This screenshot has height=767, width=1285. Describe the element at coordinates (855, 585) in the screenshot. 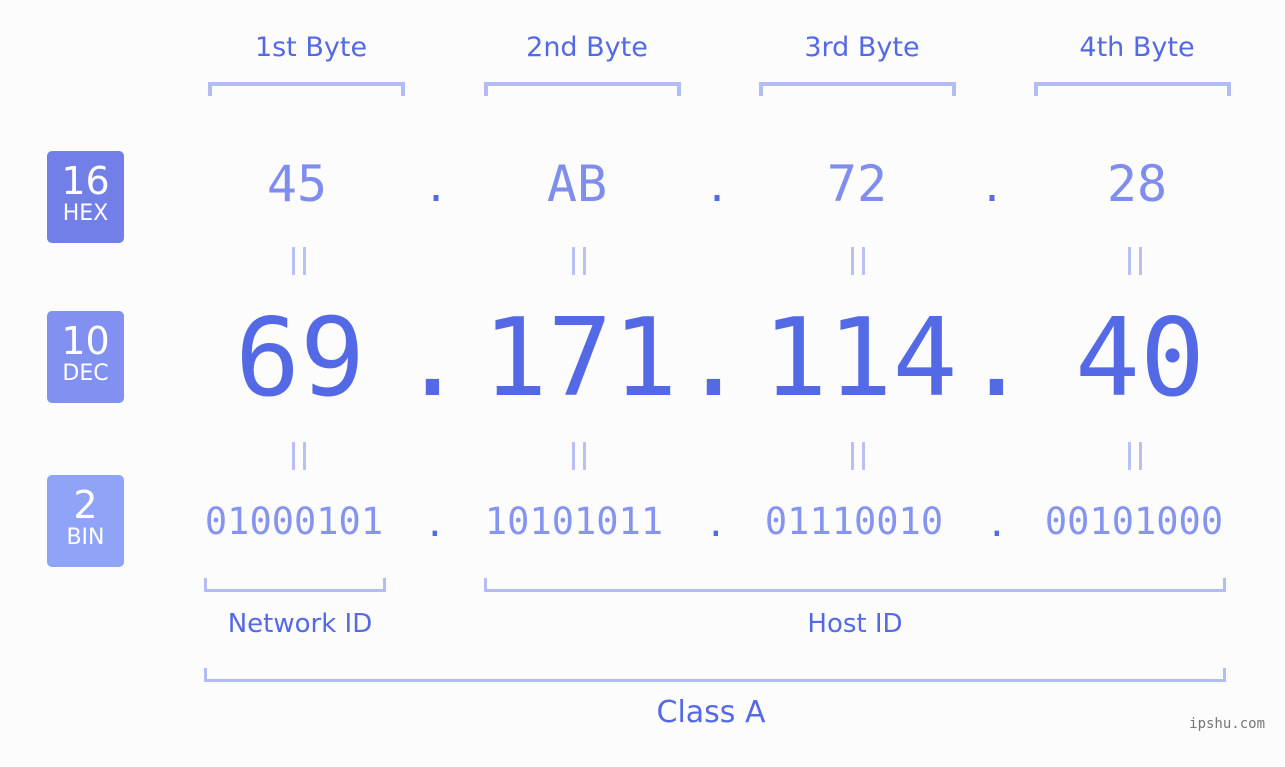

I see `host-id-bracket` at that location.